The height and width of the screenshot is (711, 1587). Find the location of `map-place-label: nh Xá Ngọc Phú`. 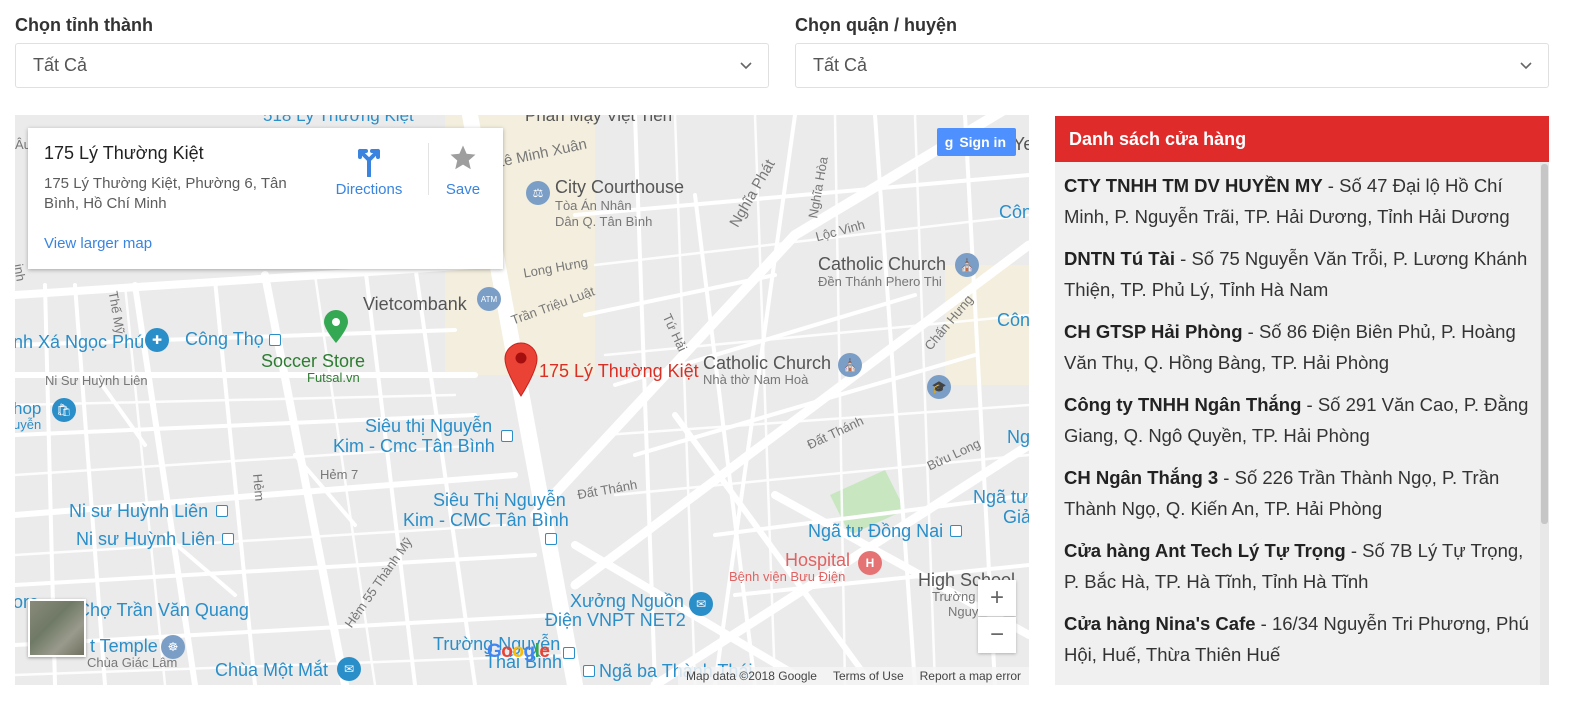

map-place-label: nh Xá Ngọc Phú is located at coordinates (79, 342).